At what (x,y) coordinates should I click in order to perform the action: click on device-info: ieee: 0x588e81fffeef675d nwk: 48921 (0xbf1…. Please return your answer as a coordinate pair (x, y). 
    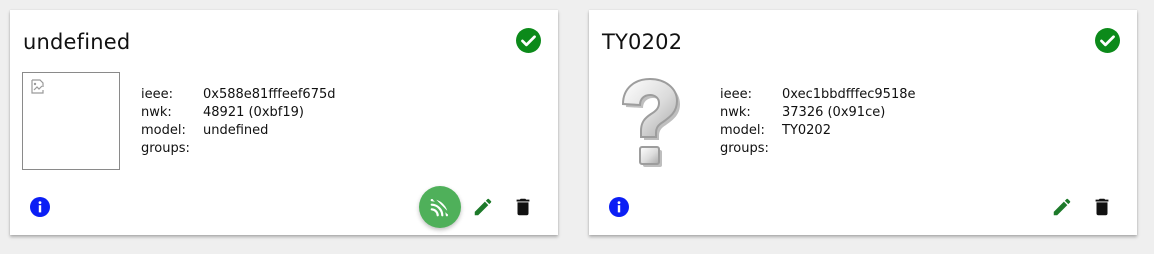
    Looking at the image, I should click on (238, 122).